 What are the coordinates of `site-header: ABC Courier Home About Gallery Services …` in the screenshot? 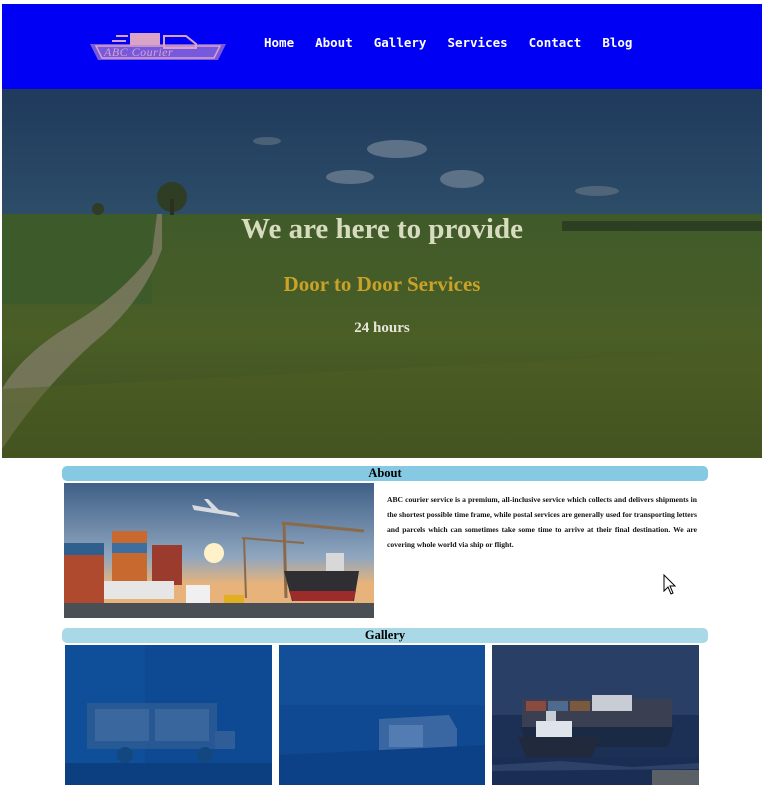 It's located at (382, 46).